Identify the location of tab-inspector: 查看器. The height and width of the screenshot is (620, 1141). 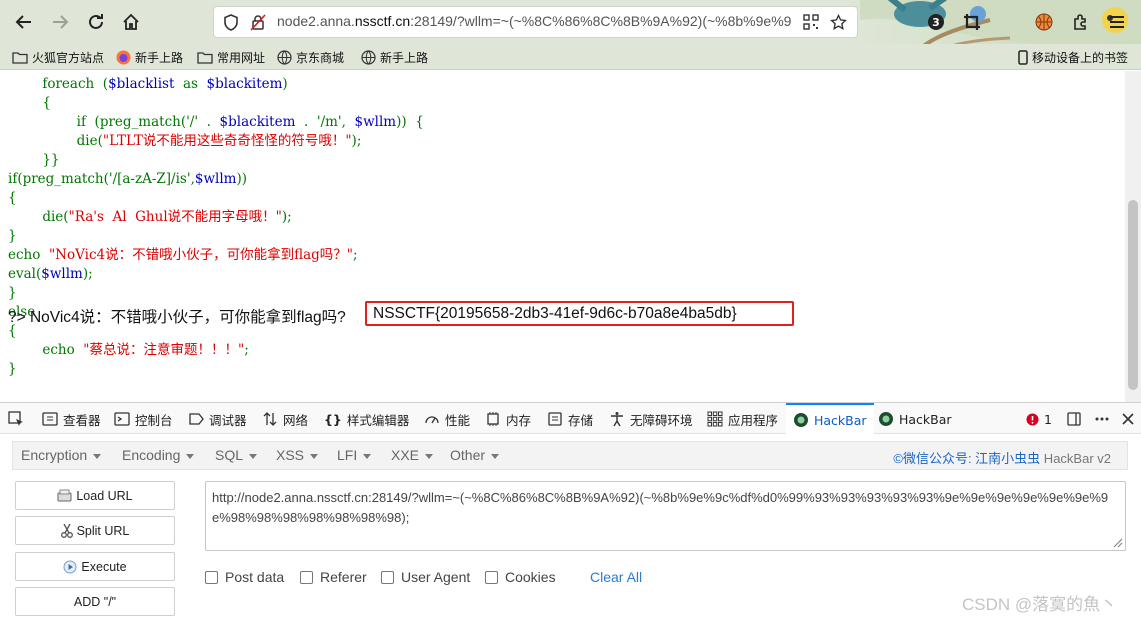
(71, 419).